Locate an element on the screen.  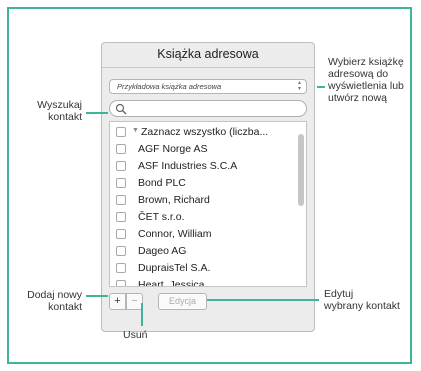
callout-search: Wyszukaj kontakt is located at coordinates (52, 111).